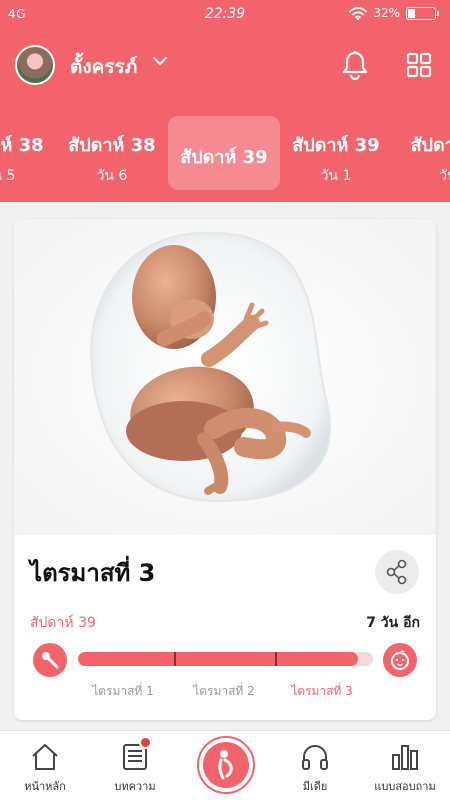 The height and width of the screenshot is (800, 450). Describe the element at coordinates (322, 691) in the screenshot. I see `trimester-3-label: ไตรมาสที่ 3` at that location.